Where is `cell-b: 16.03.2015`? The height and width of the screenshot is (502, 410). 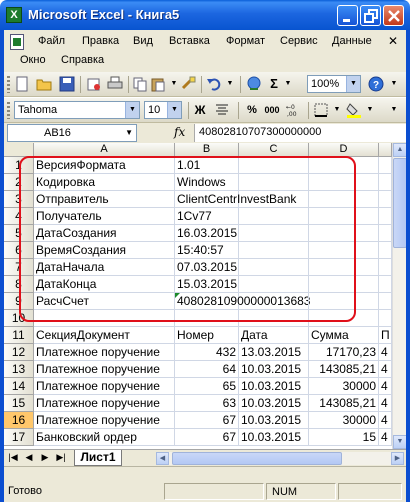
cell-b: 16.03.2015 is located at coordinates (207, 233).